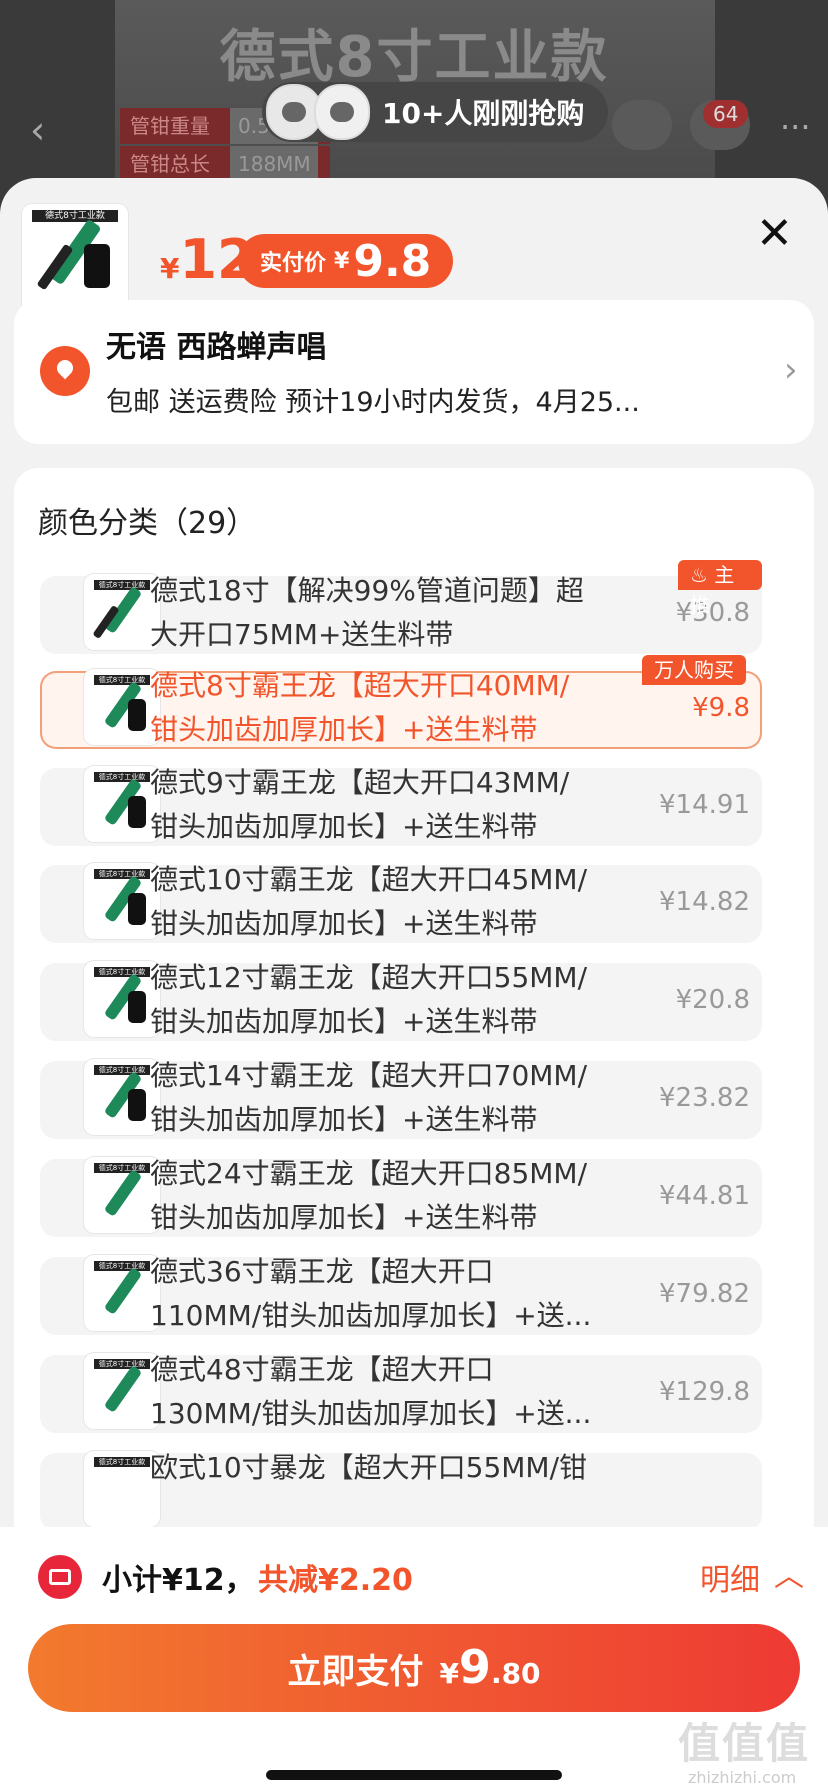  What do you see at coordinates (742, 1777) in the screenshot?
I see `watermark-site: zhizhizhi.com` at bounding box center [742, 1777].